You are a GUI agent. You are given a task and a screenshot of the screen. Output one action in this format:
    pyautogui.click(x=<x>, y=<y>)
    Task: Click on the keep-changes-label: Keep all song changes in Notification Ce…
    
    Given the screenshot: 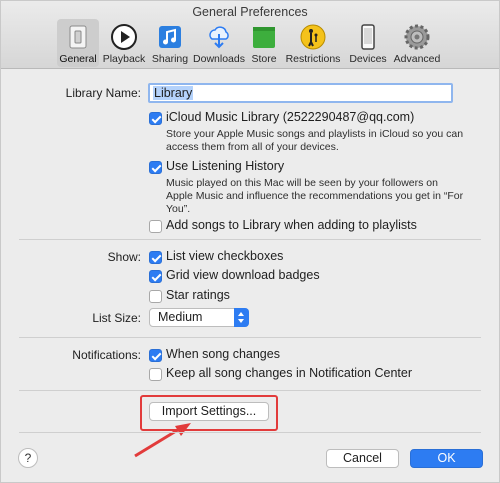 What is the action you would take?
    pyautogui.click(x=289, y=373)
    